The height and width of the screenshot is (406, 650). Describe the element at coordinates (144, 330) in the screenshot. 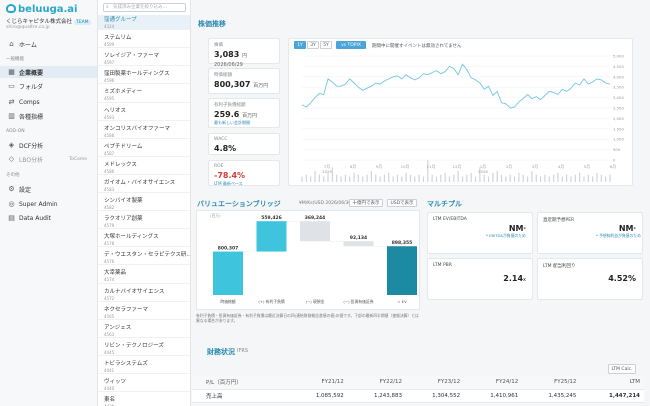

I see `company-list-item: アンジェス 4563` at that location.